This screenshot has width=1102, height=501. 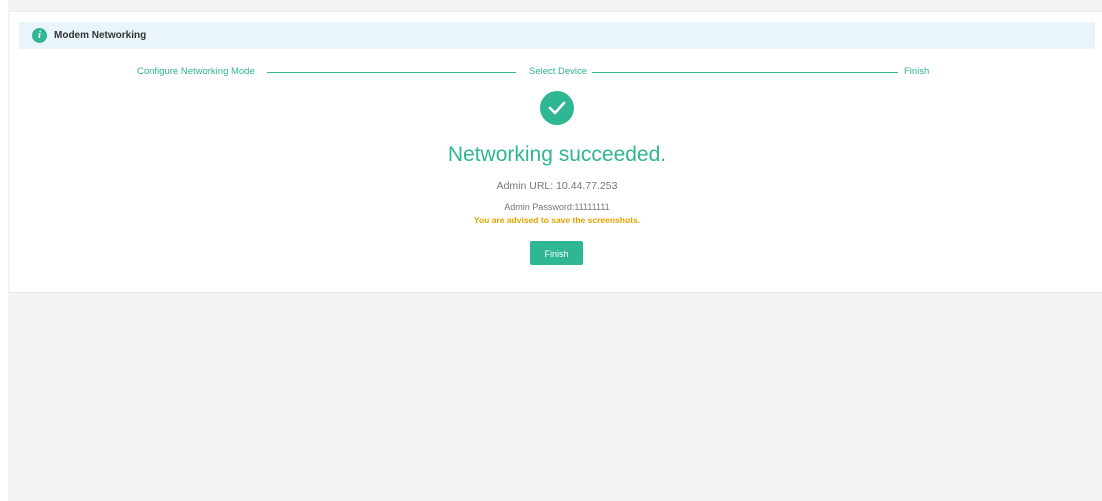 I want to click on save-screenshot-advice: You are advised to save the screenshots., so click(x=557, y=220).